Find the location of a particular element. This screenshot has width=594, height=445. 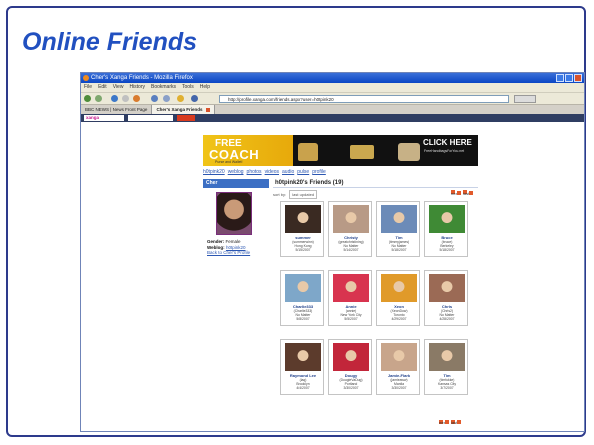

friend-card: Tim (timfukke) Kansas City 3/7/2007 is located at coordinates (446, 367).